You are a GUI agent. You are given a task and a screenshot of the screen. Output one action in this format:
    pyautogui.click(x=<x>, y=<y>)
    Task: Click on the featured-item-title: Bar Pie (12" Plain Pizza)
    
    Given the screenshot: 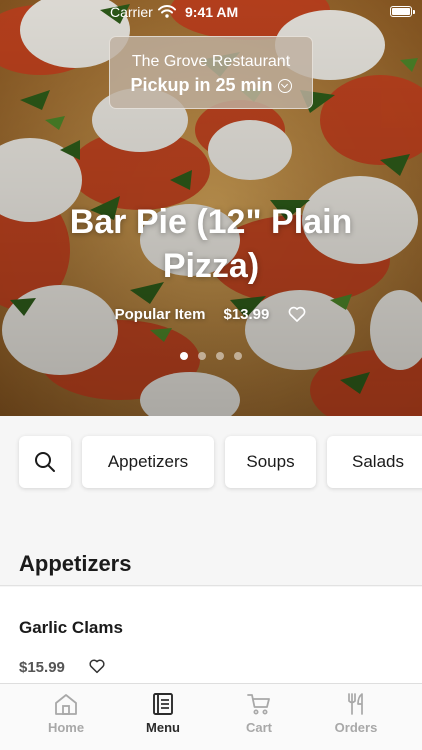 What is the action you would take?
    pyautogui.click(x=211, y=244)
    